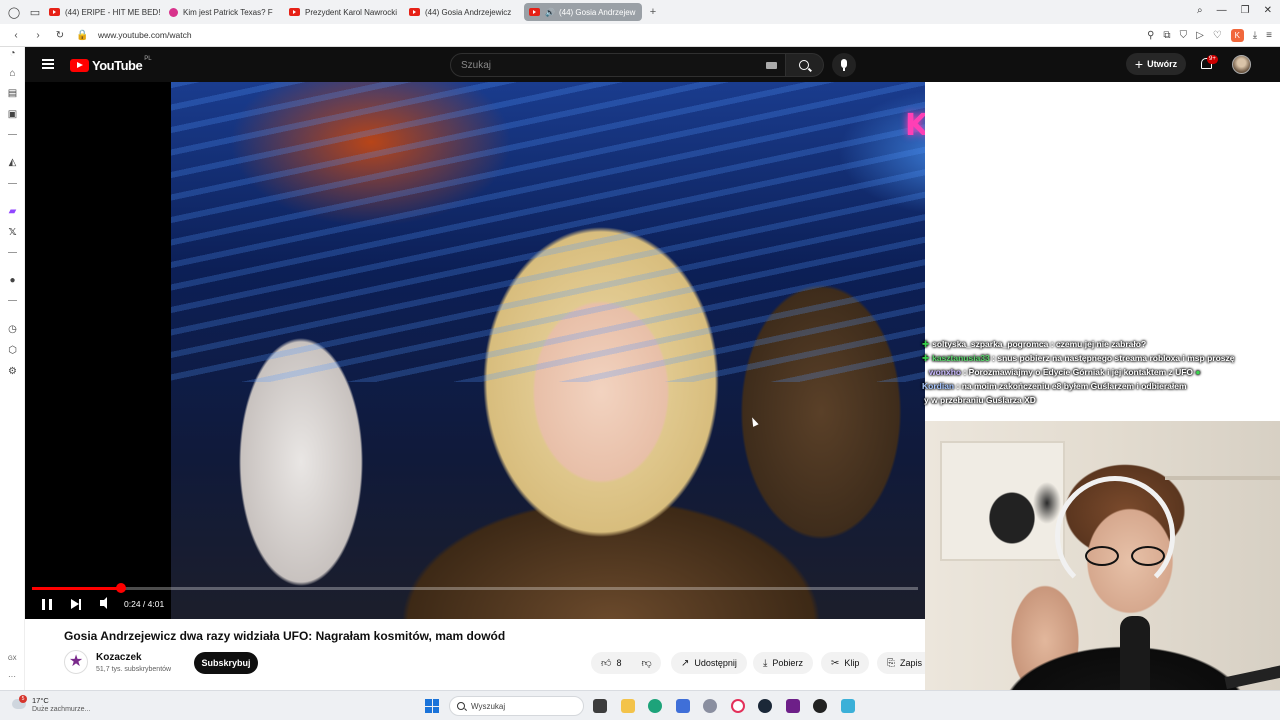 This screenshot has width=1280, height=720. What do you see at coordinates (618, 663) in the screenshot?
I see `like-count: 8` at bounding box center [618, 663].